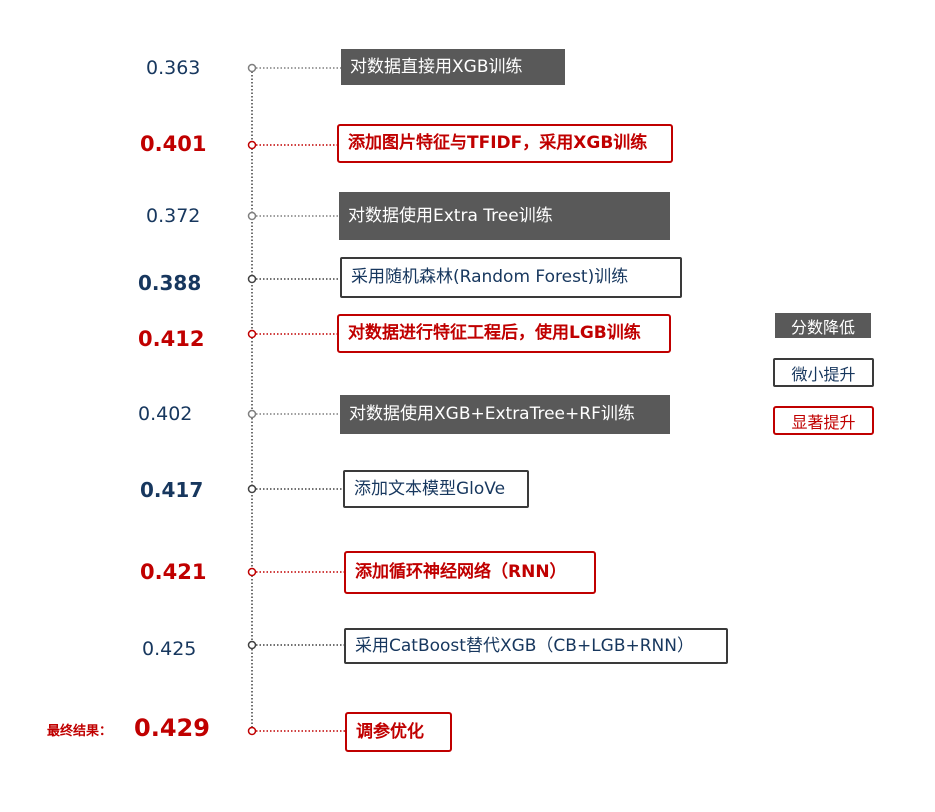  I want to click on step-5-node, so click(252, 334).